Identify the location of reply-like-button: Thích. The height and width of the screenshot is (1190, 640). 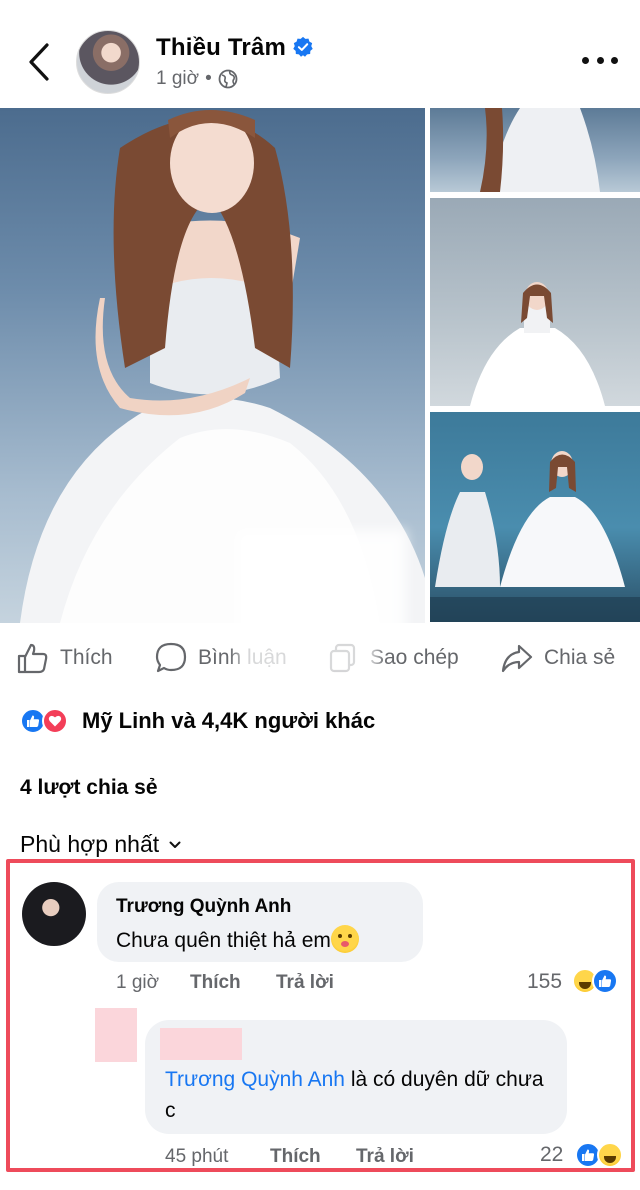
(295, 1157).